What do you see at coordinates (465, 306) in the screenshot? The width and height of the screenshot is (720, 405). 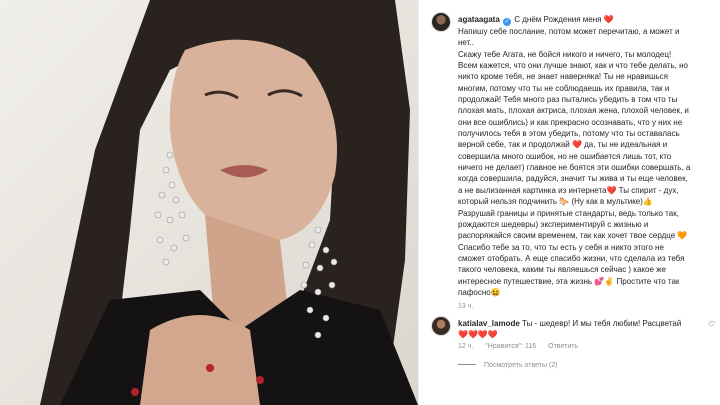 I see `post-timestamp: 13 ч.` at bounding box center [465, 306].